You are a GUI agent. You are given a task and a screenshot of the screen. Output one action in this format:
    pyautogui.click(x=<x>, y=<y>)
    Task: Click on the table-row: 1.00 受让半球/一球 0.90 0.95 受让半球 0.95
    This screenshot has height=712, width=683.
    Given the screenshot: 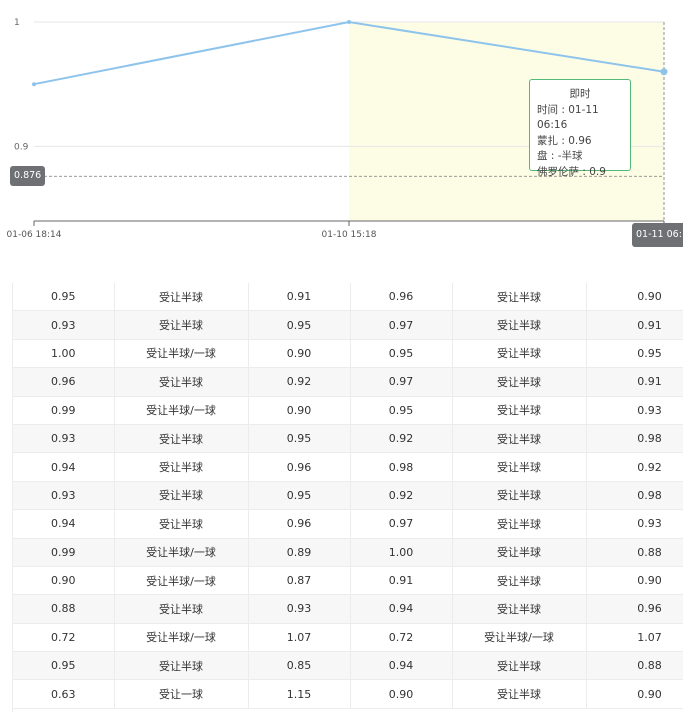 What is the action you would take?
    pyautogui.click(x=348, y=354)
    